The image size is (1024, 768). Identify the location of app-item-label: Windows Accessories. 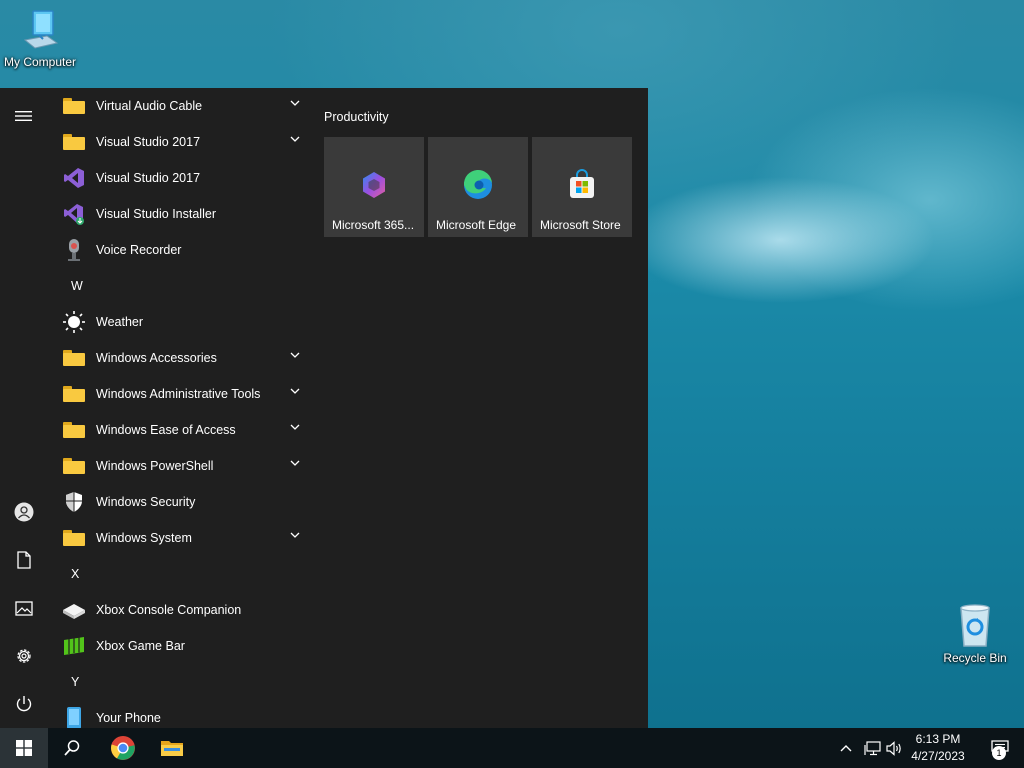
(156, 358).